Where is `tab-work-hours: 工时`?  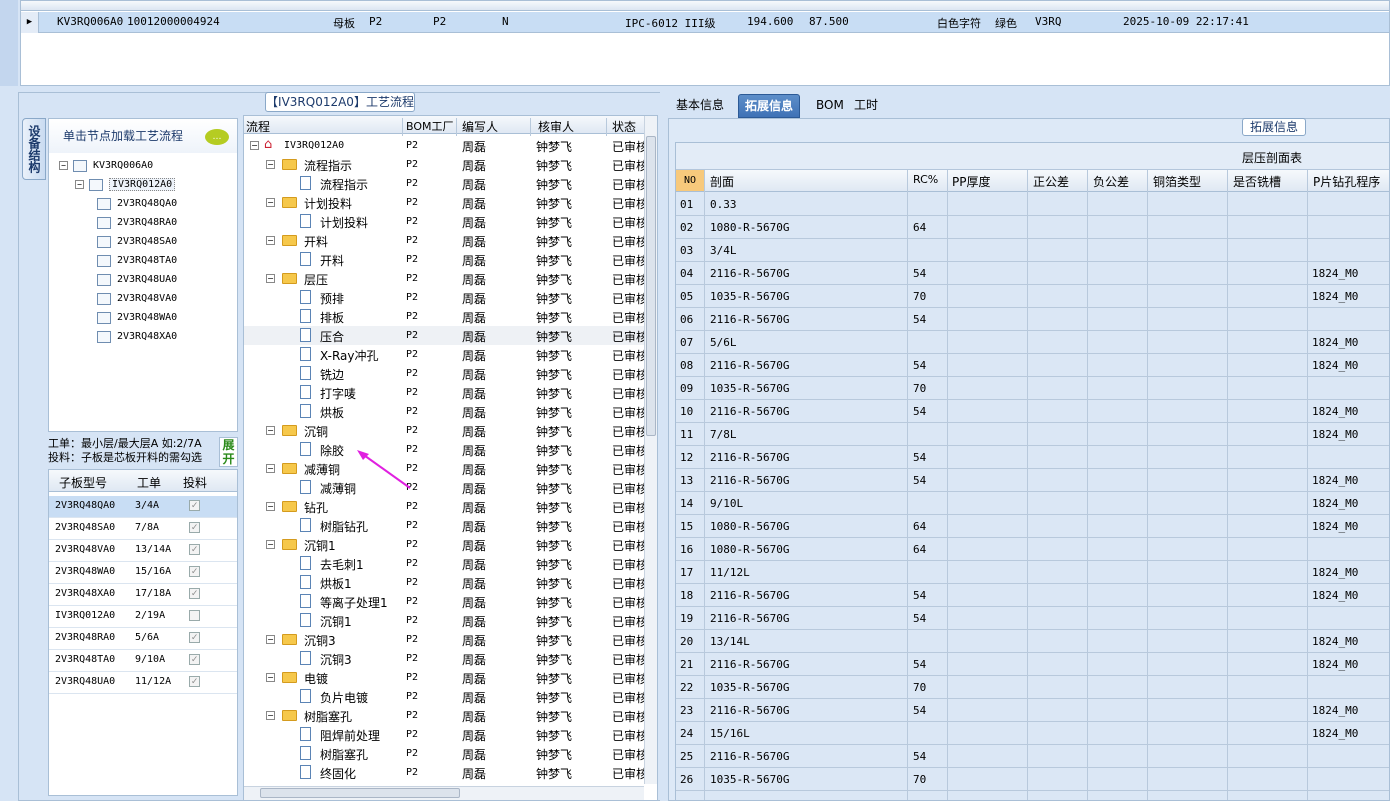
tab-work-hours: 工时 is located at coordinates (866, 106).